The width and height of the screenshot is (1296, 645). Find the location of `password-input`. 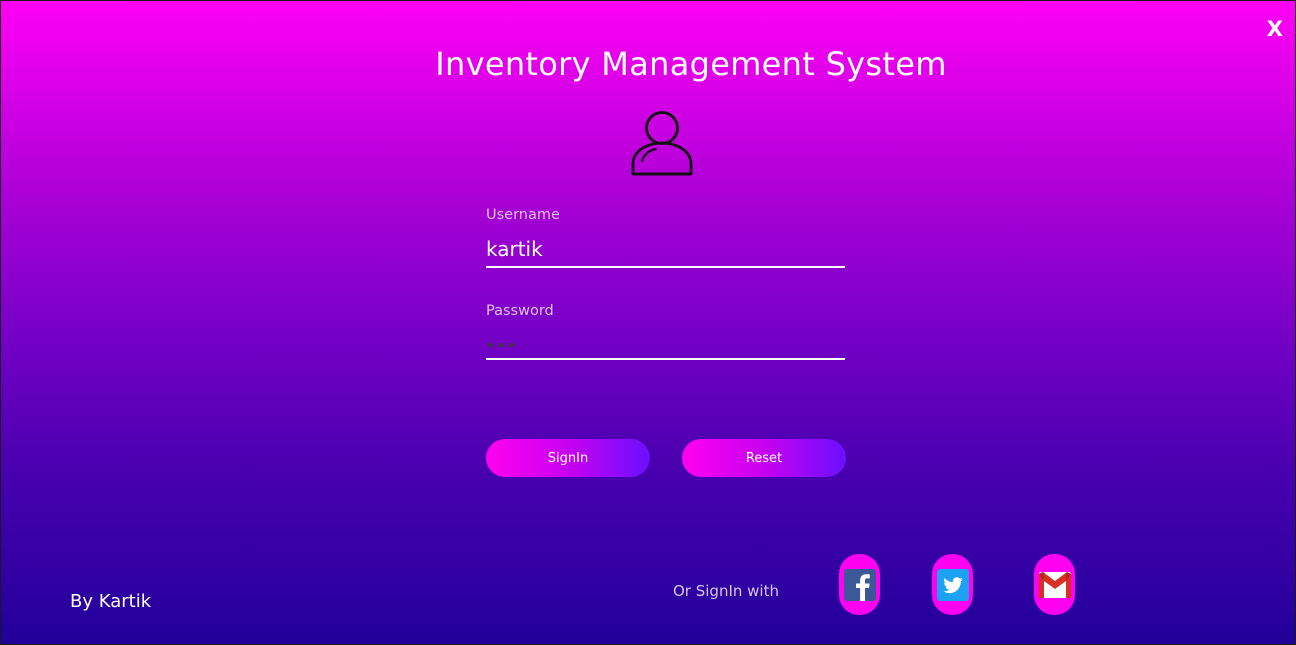

password-input is located at coordinates (665, 346).